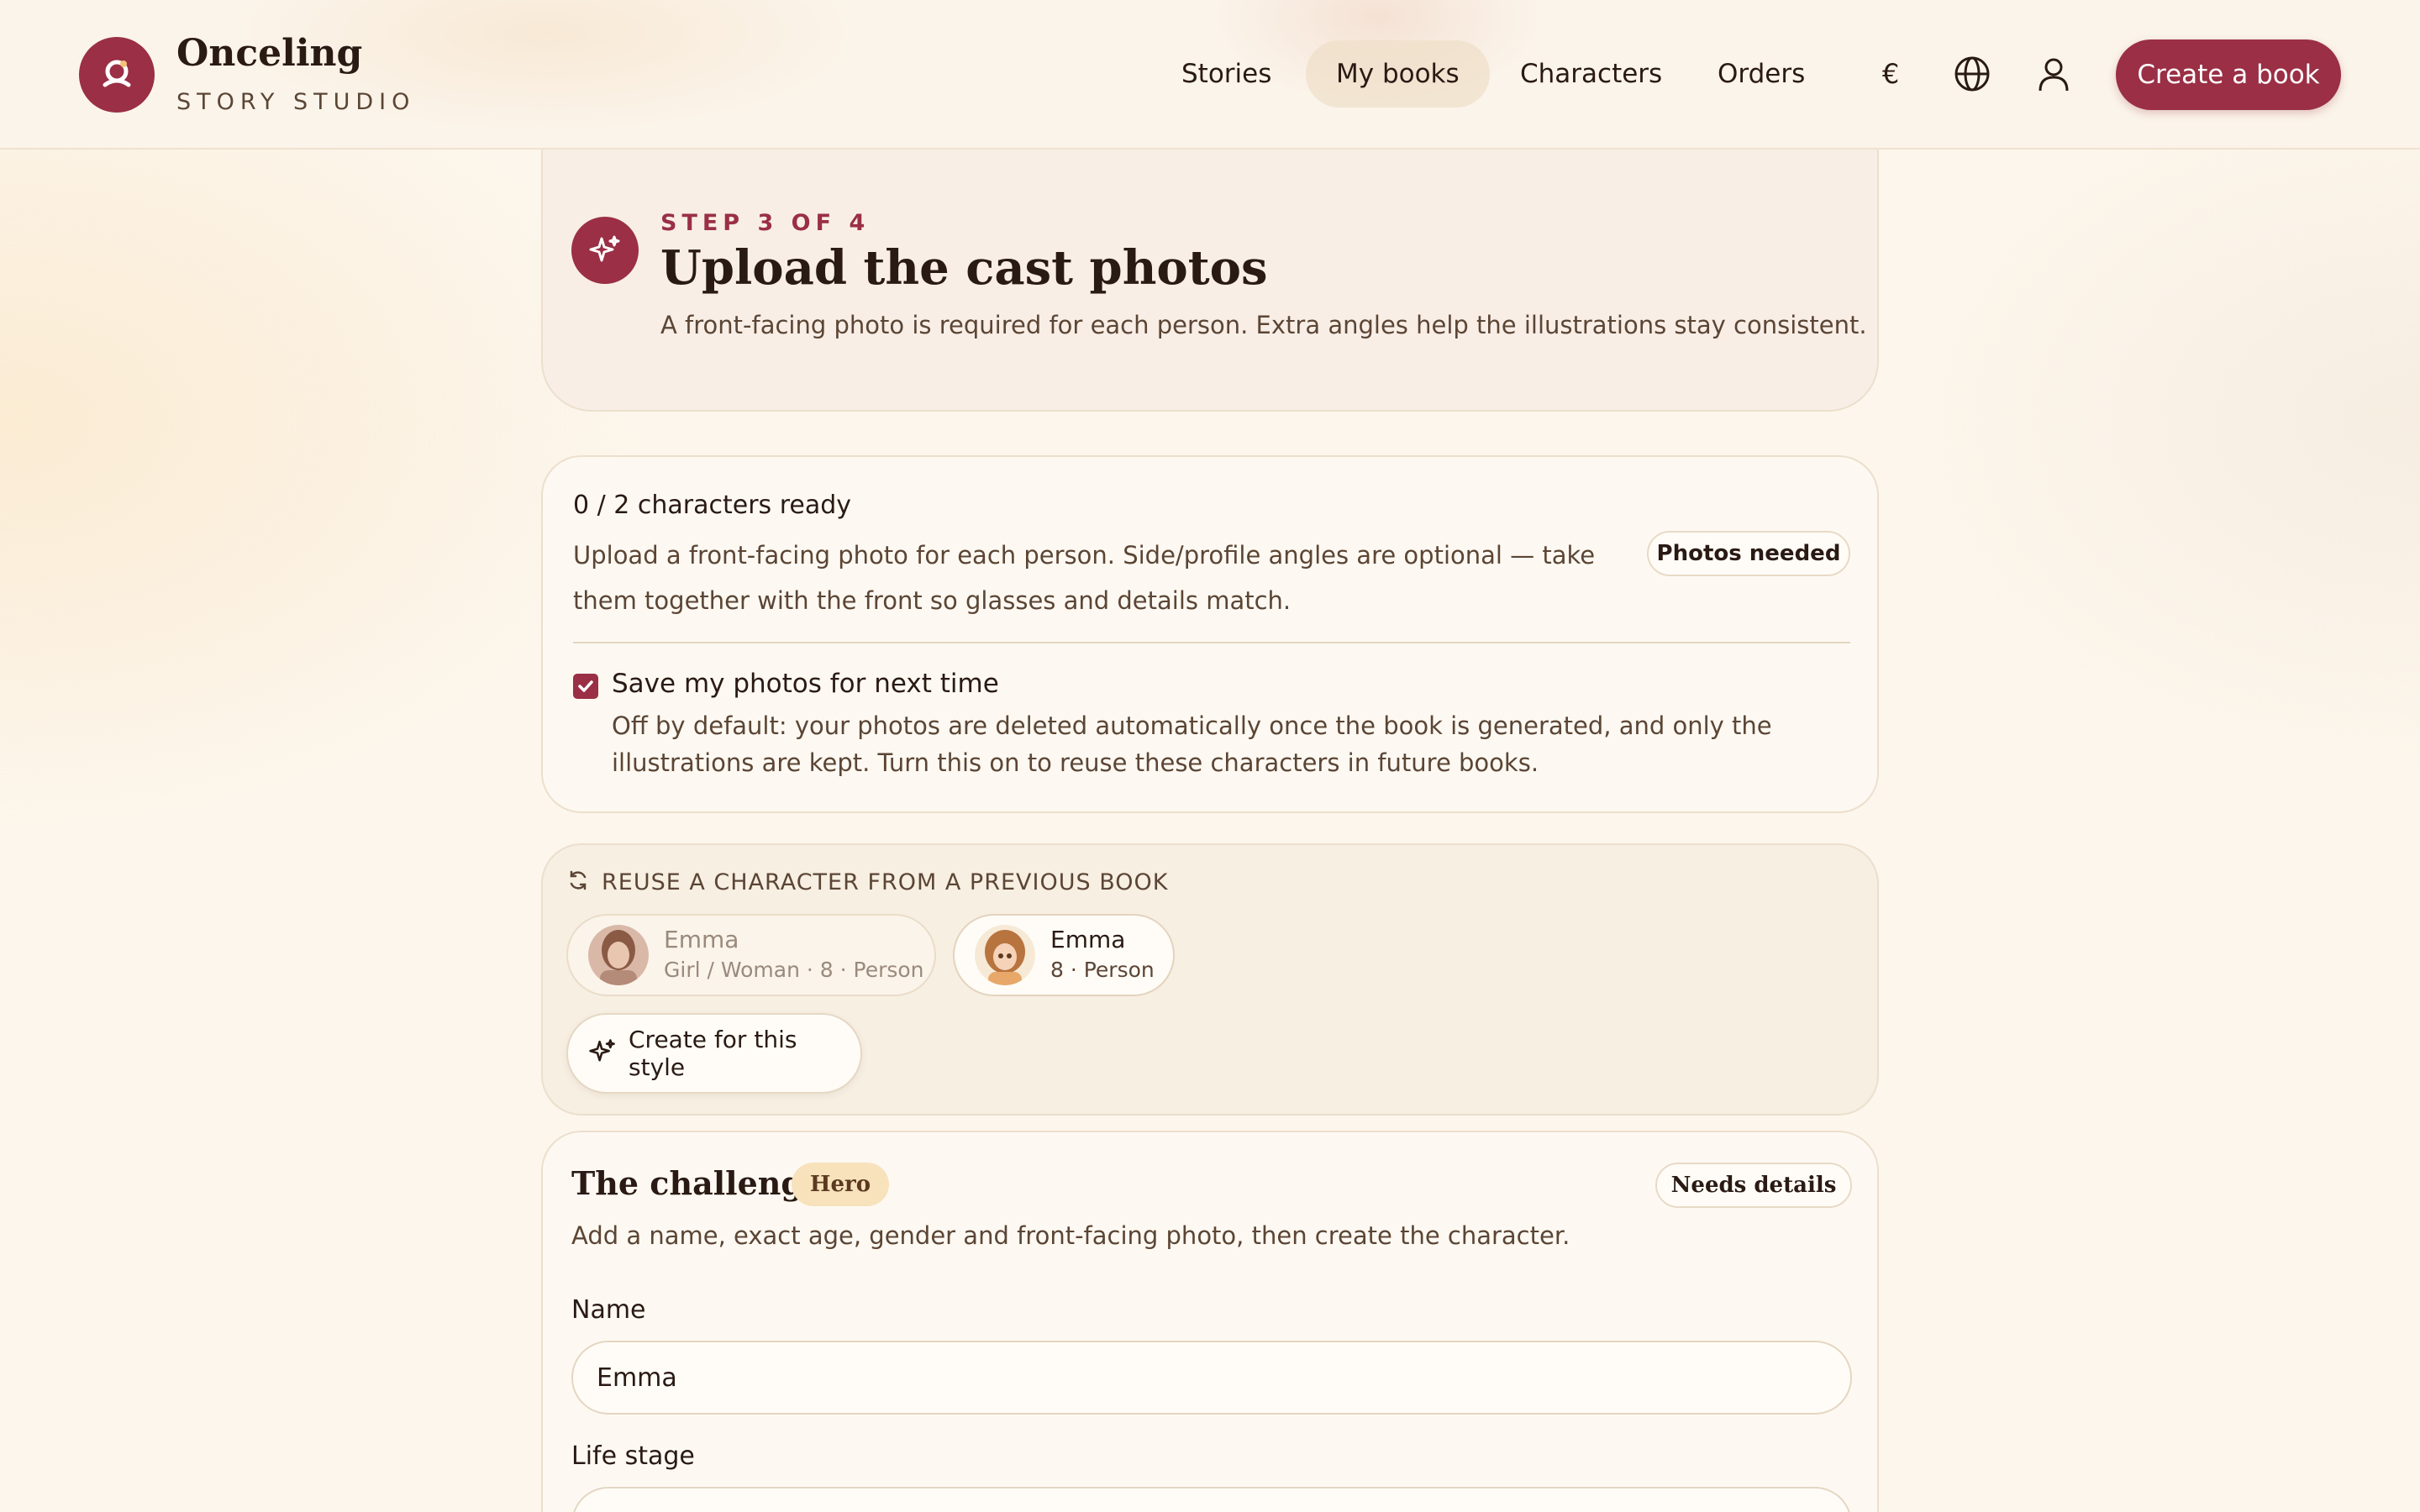 This screenshot has height=1512, width=2420. Describe the element at coordinates (633, 1456) in the screenshot. I see `life-stage-label: Life stage` at that location.